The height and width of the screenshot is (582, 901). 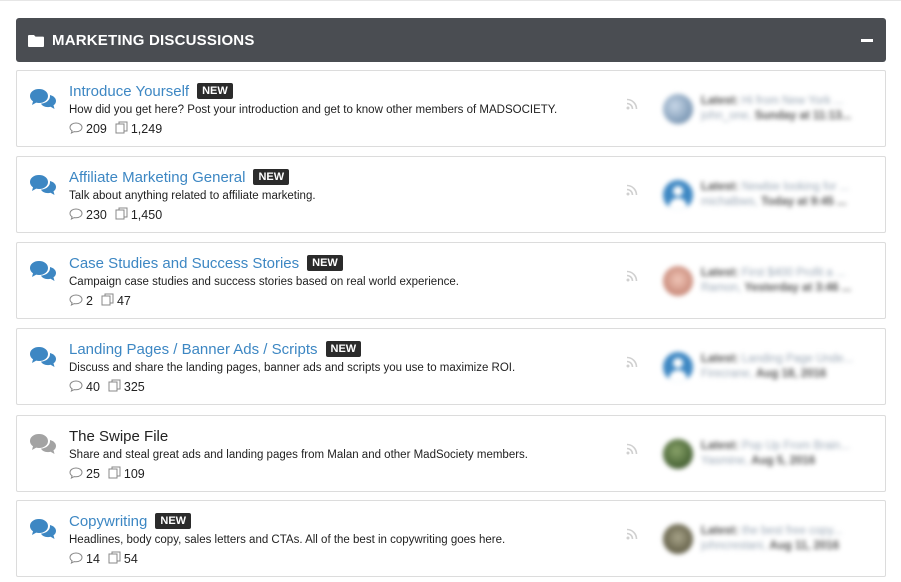 What do you see at coordinates (357, 474) in the screenshot?
I see `forum-stats: 25 109` at bounding box center [357, 474].